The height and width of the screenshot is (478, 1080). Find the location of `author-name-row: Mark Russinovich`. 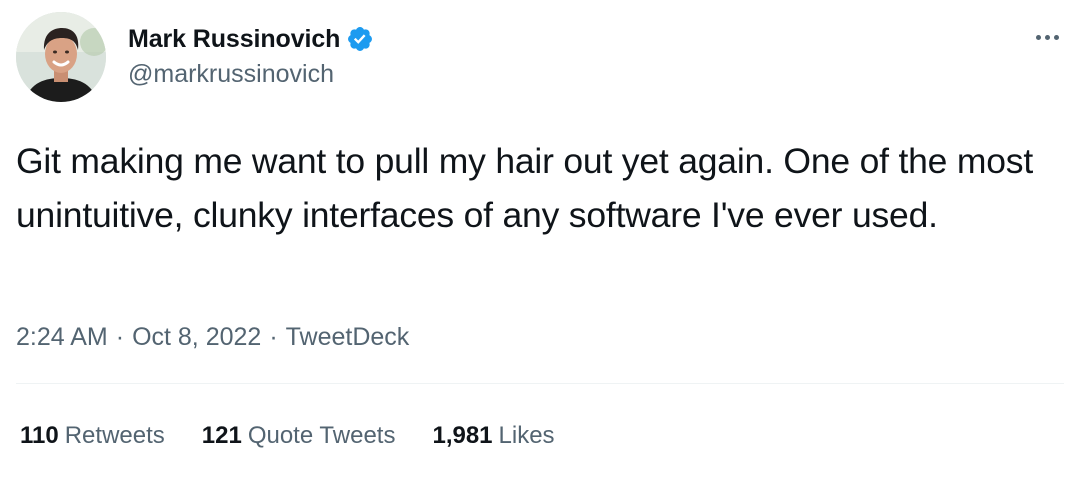

author-name-row: Mark Russinovich is located at coordinates (251, 39).